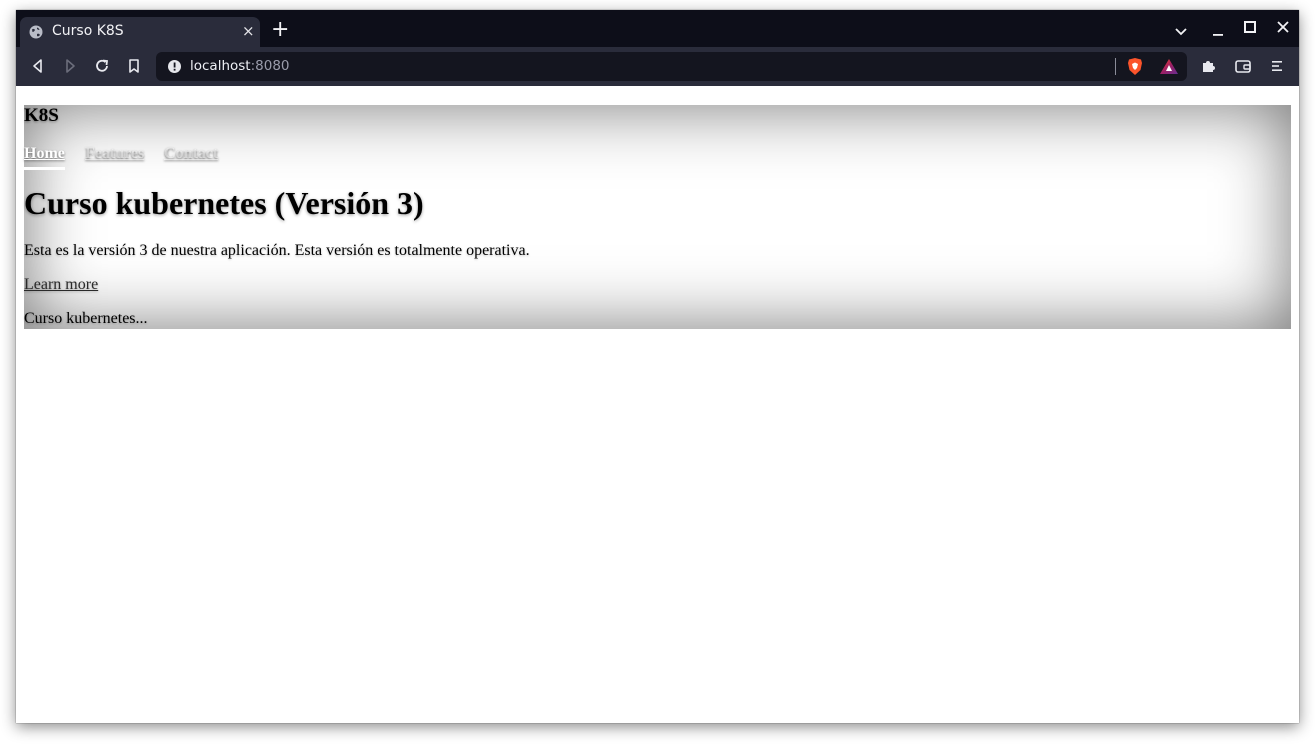  Describe the element at coordinates (36, 32) in the screenshot. I see `globe-icon` at that location.